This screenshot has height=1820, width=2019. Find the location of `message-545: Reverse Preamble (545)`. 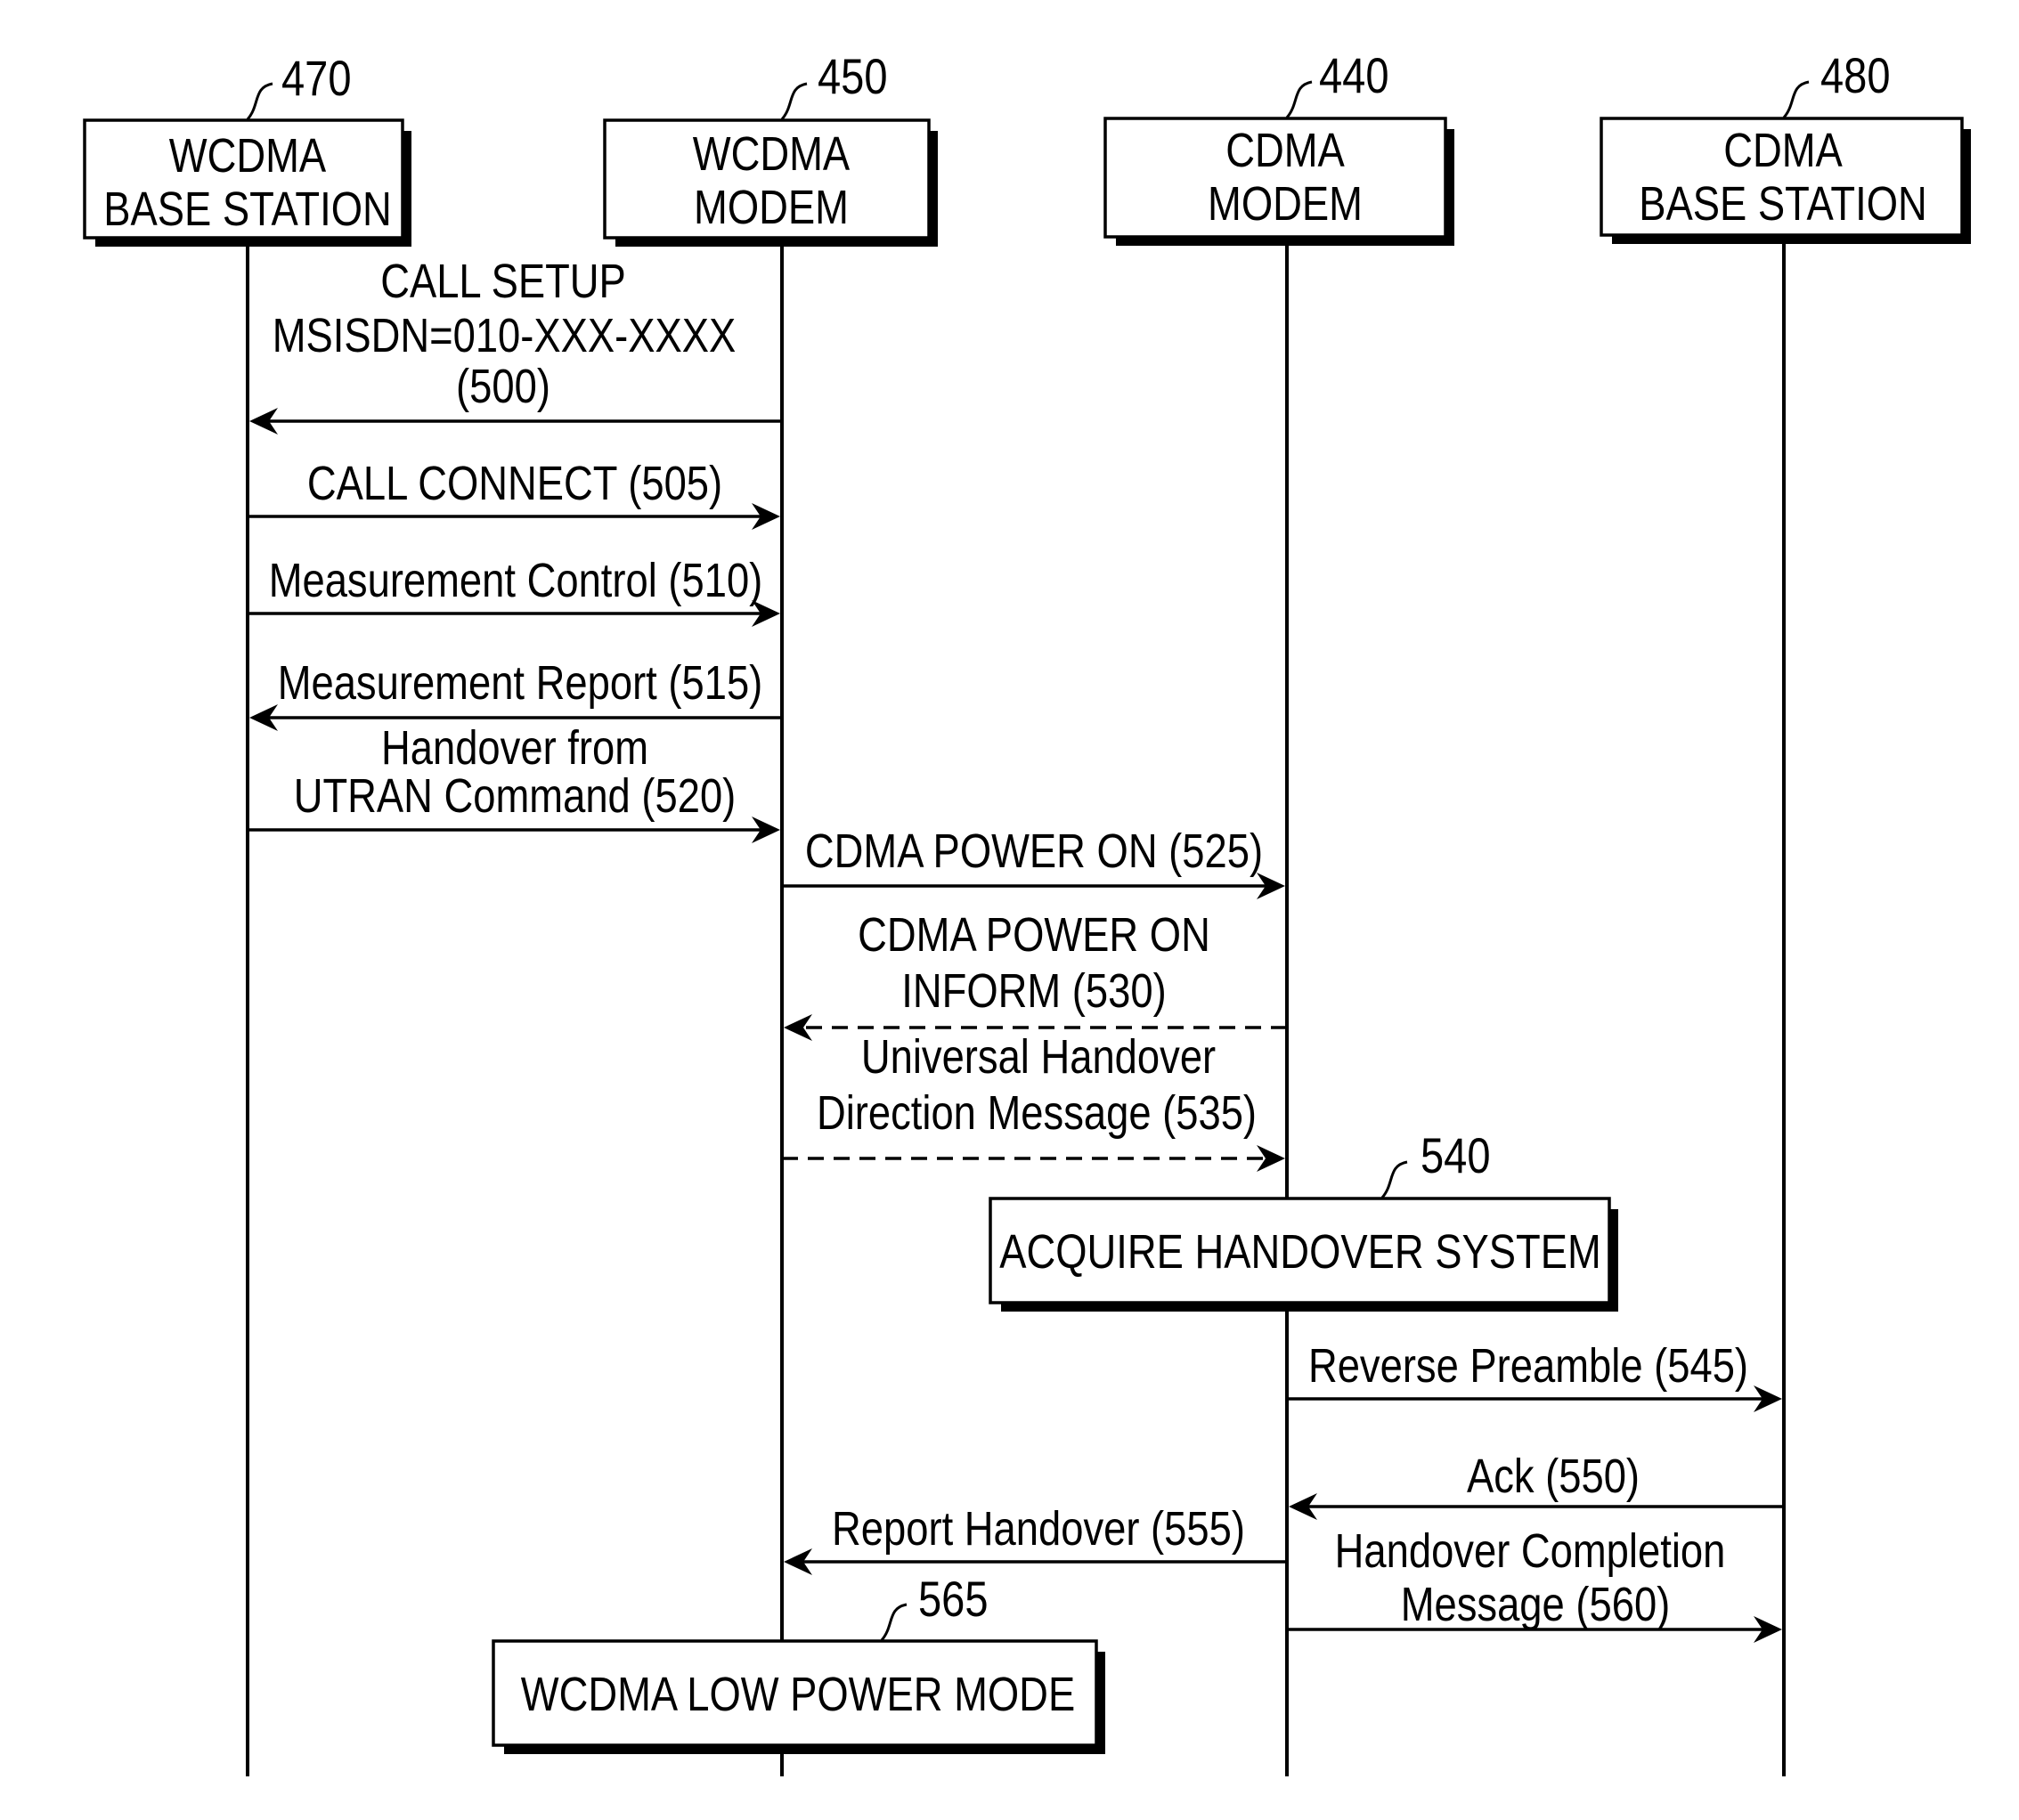

message-545: Reverse Preamble (545) is located at coordinates (1534, 1375).